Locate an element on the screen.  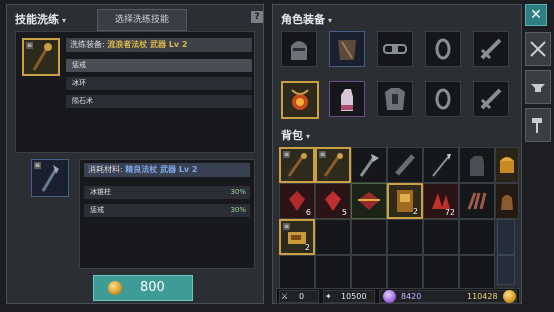
helmet-icon is located at coordinates (299, 50).